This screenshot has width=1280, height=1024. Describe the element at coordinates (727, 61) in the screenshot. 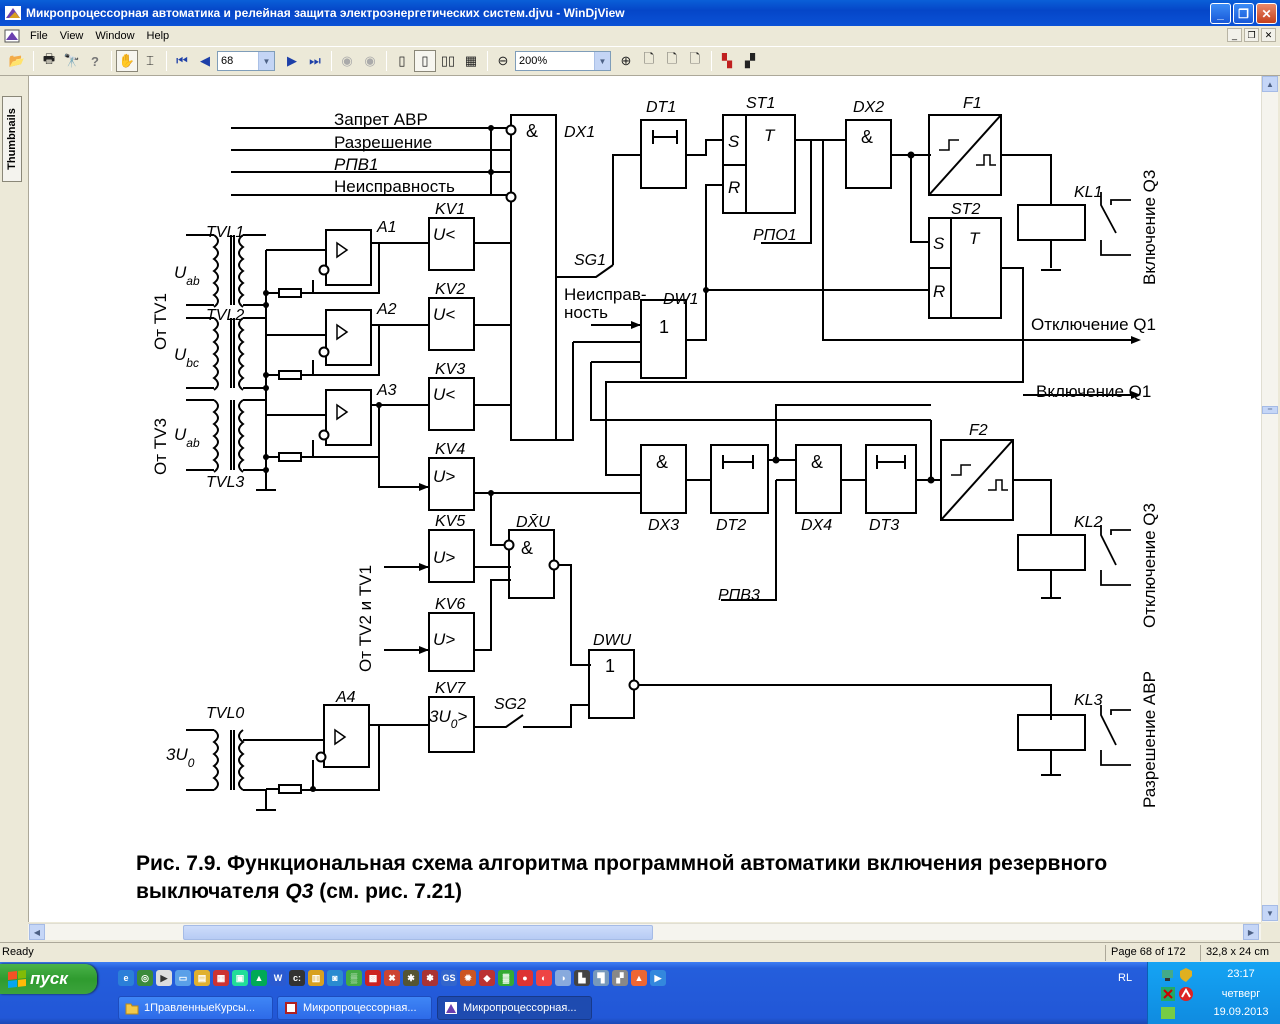

I see `display-mode-icon: ▚` at that location.